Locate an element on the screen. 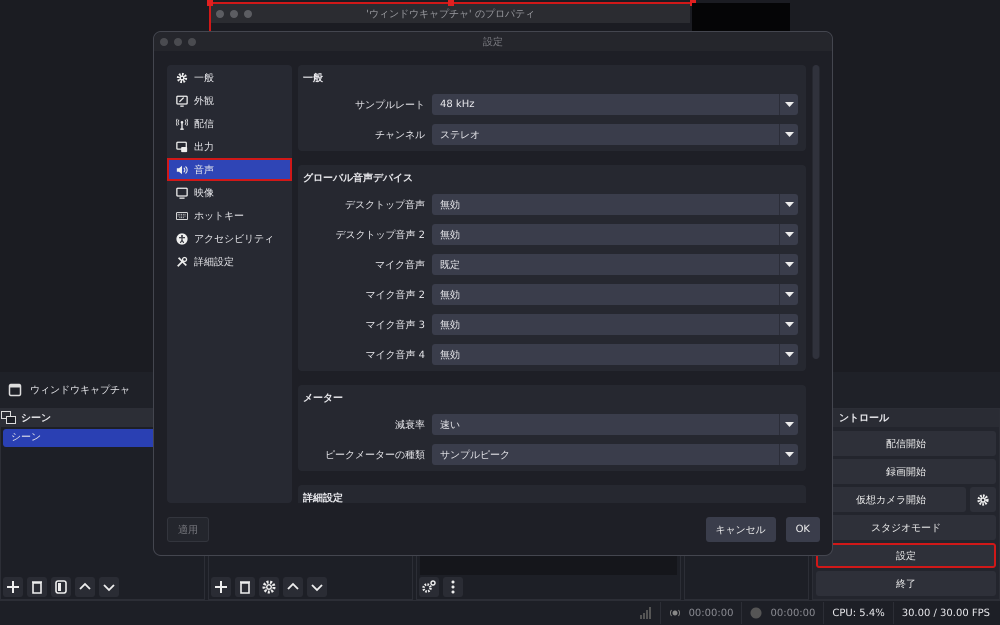 This screenshot has width=1000, height=625. sidebar-item: 一般 is located at coordinates (229, 77).